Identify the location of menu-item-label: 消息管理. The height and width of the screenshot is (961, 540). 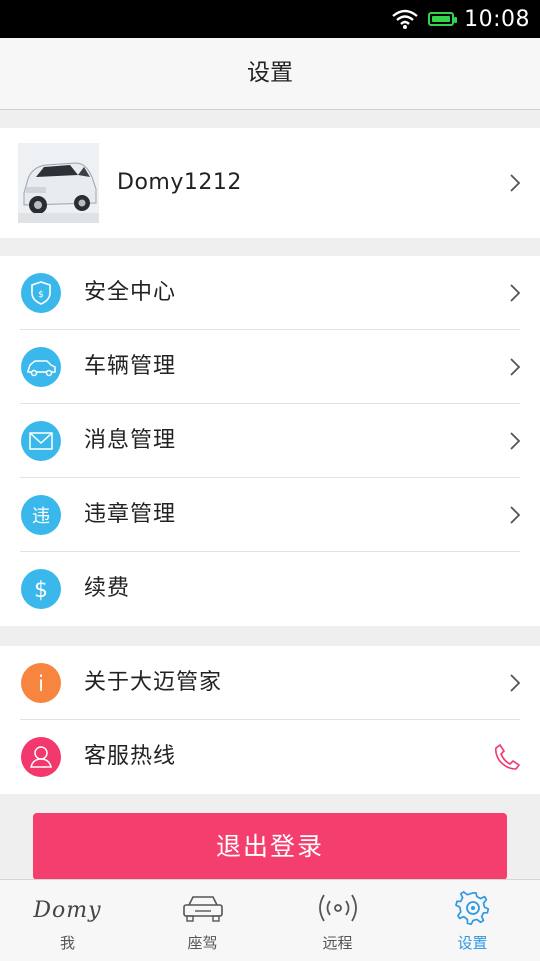
(130, 440).